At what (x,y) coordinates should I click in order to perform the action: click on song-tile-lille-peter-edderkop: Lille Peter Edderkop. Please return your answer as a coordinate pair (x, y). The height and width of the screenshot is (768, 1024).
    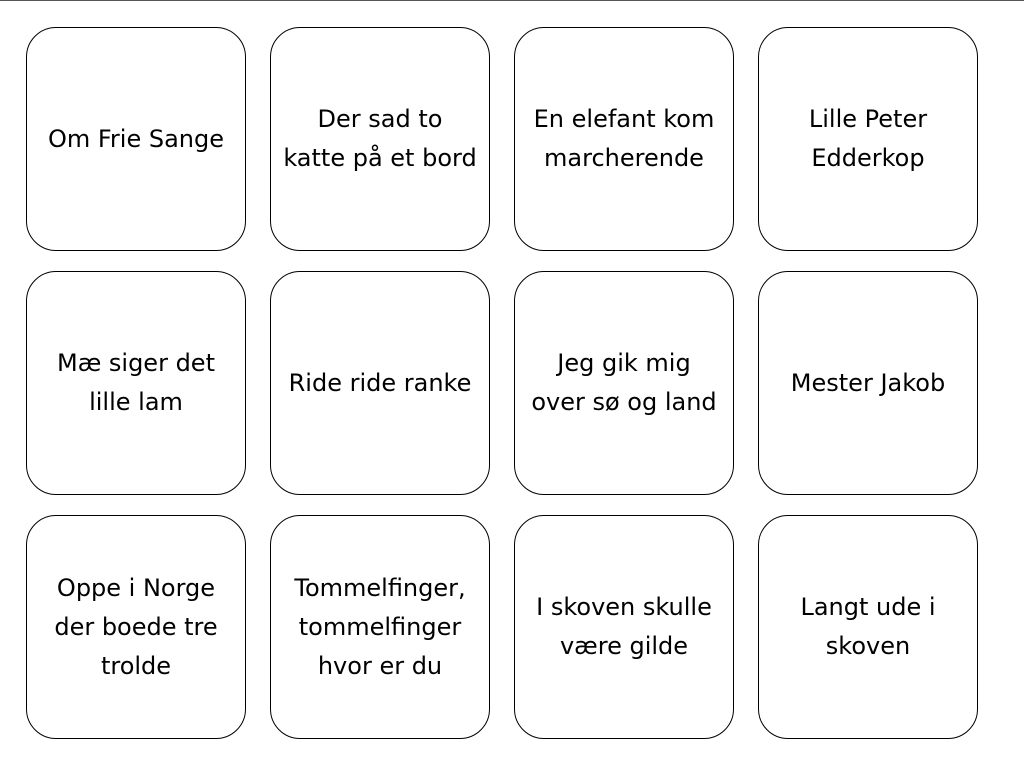
    Looking at the image, I should click on (868, 139).